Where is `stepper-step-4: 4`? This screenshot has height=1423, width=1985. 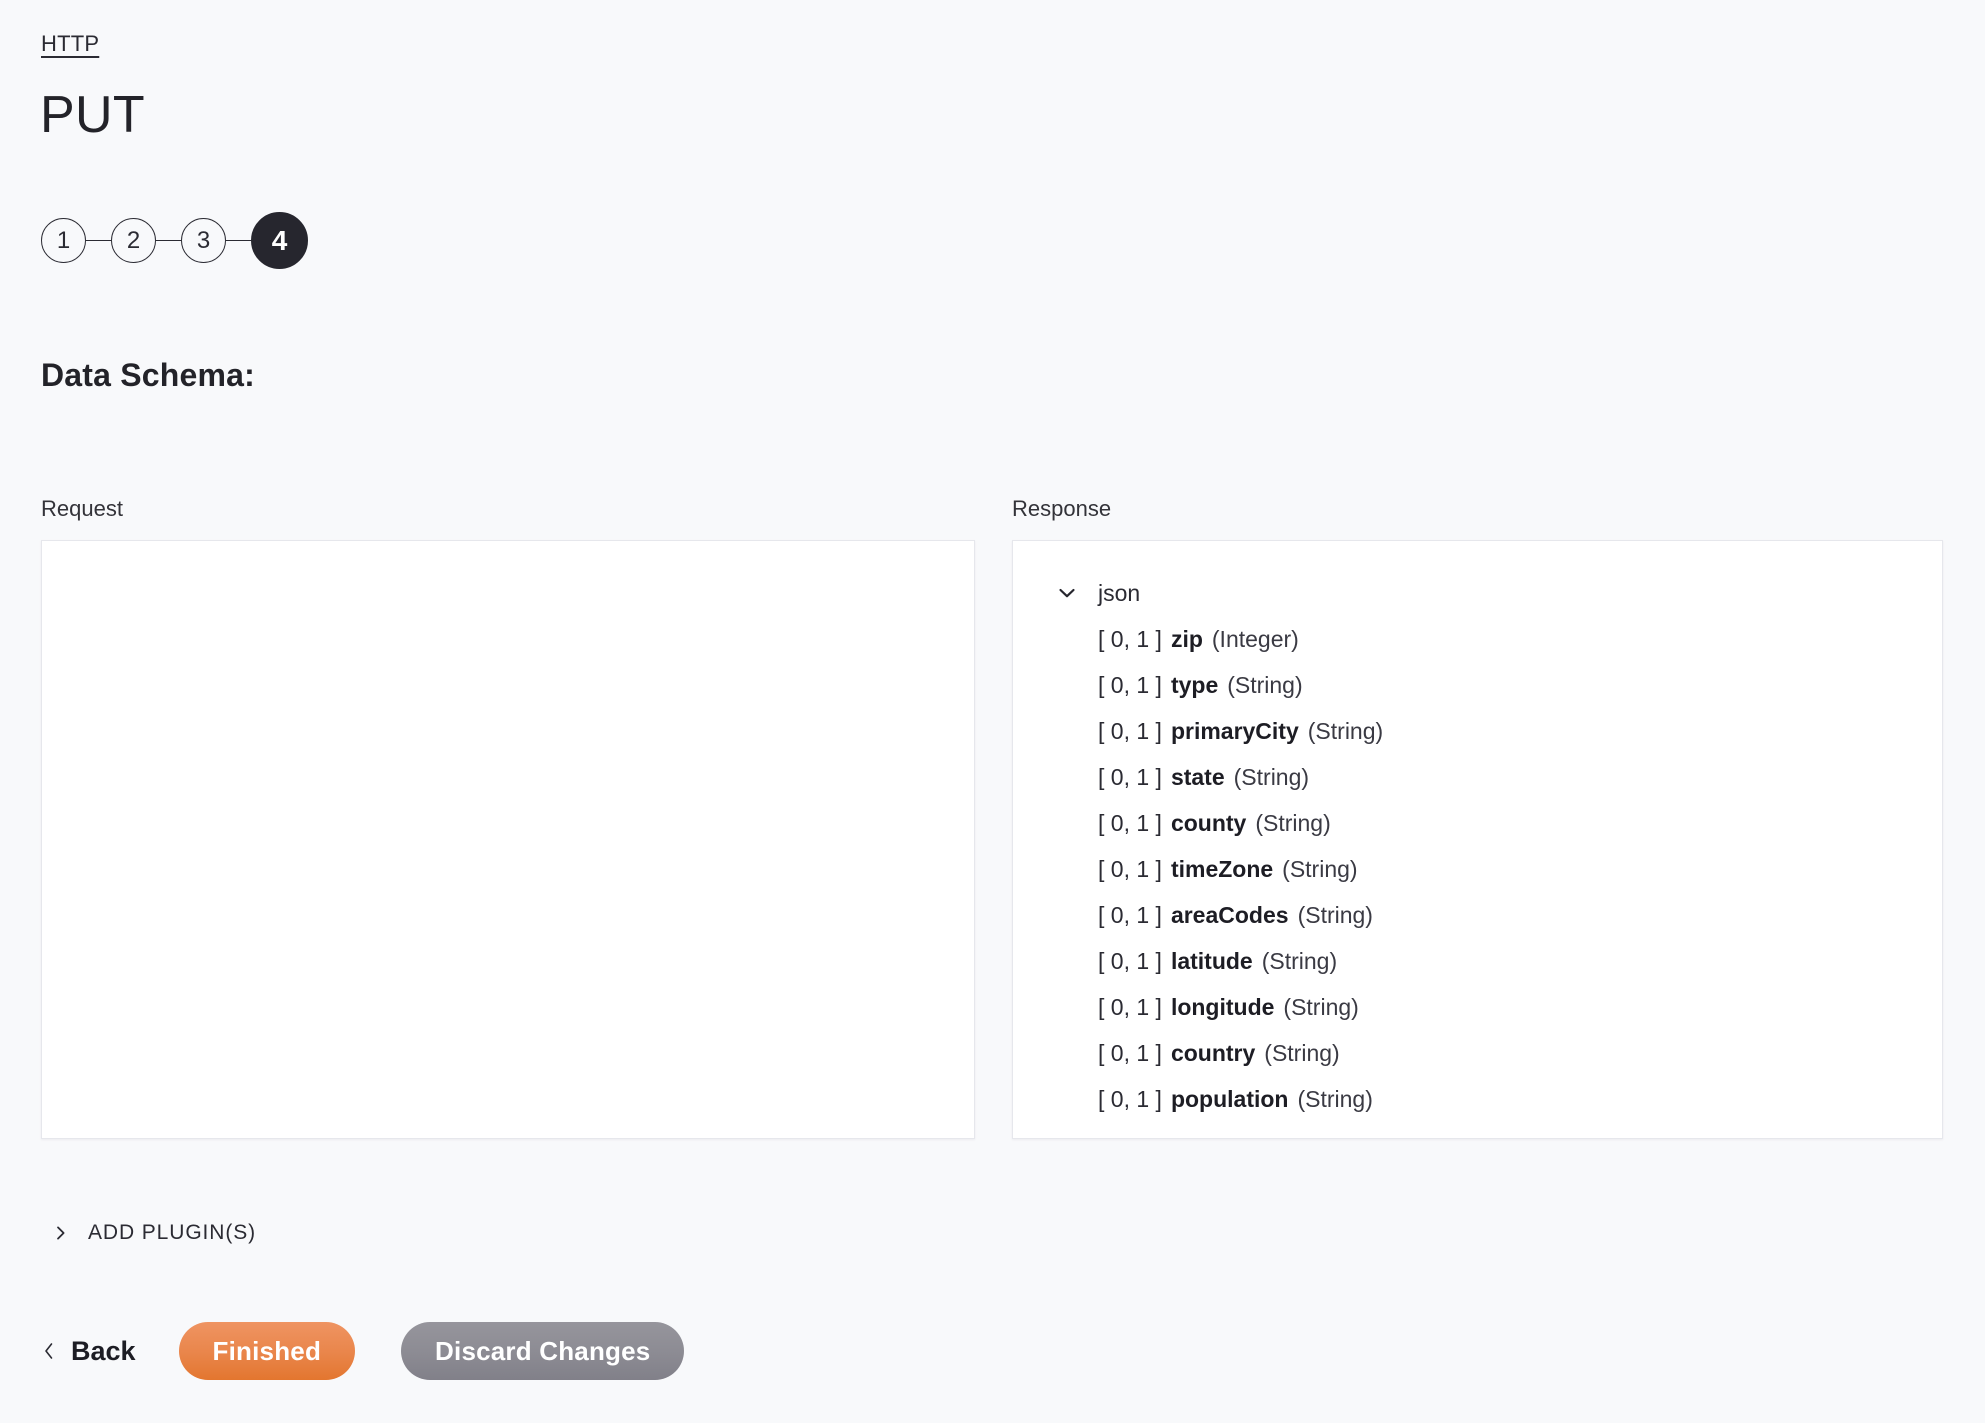 stepper-step-4: 4 is located at coordinates (279, 240).